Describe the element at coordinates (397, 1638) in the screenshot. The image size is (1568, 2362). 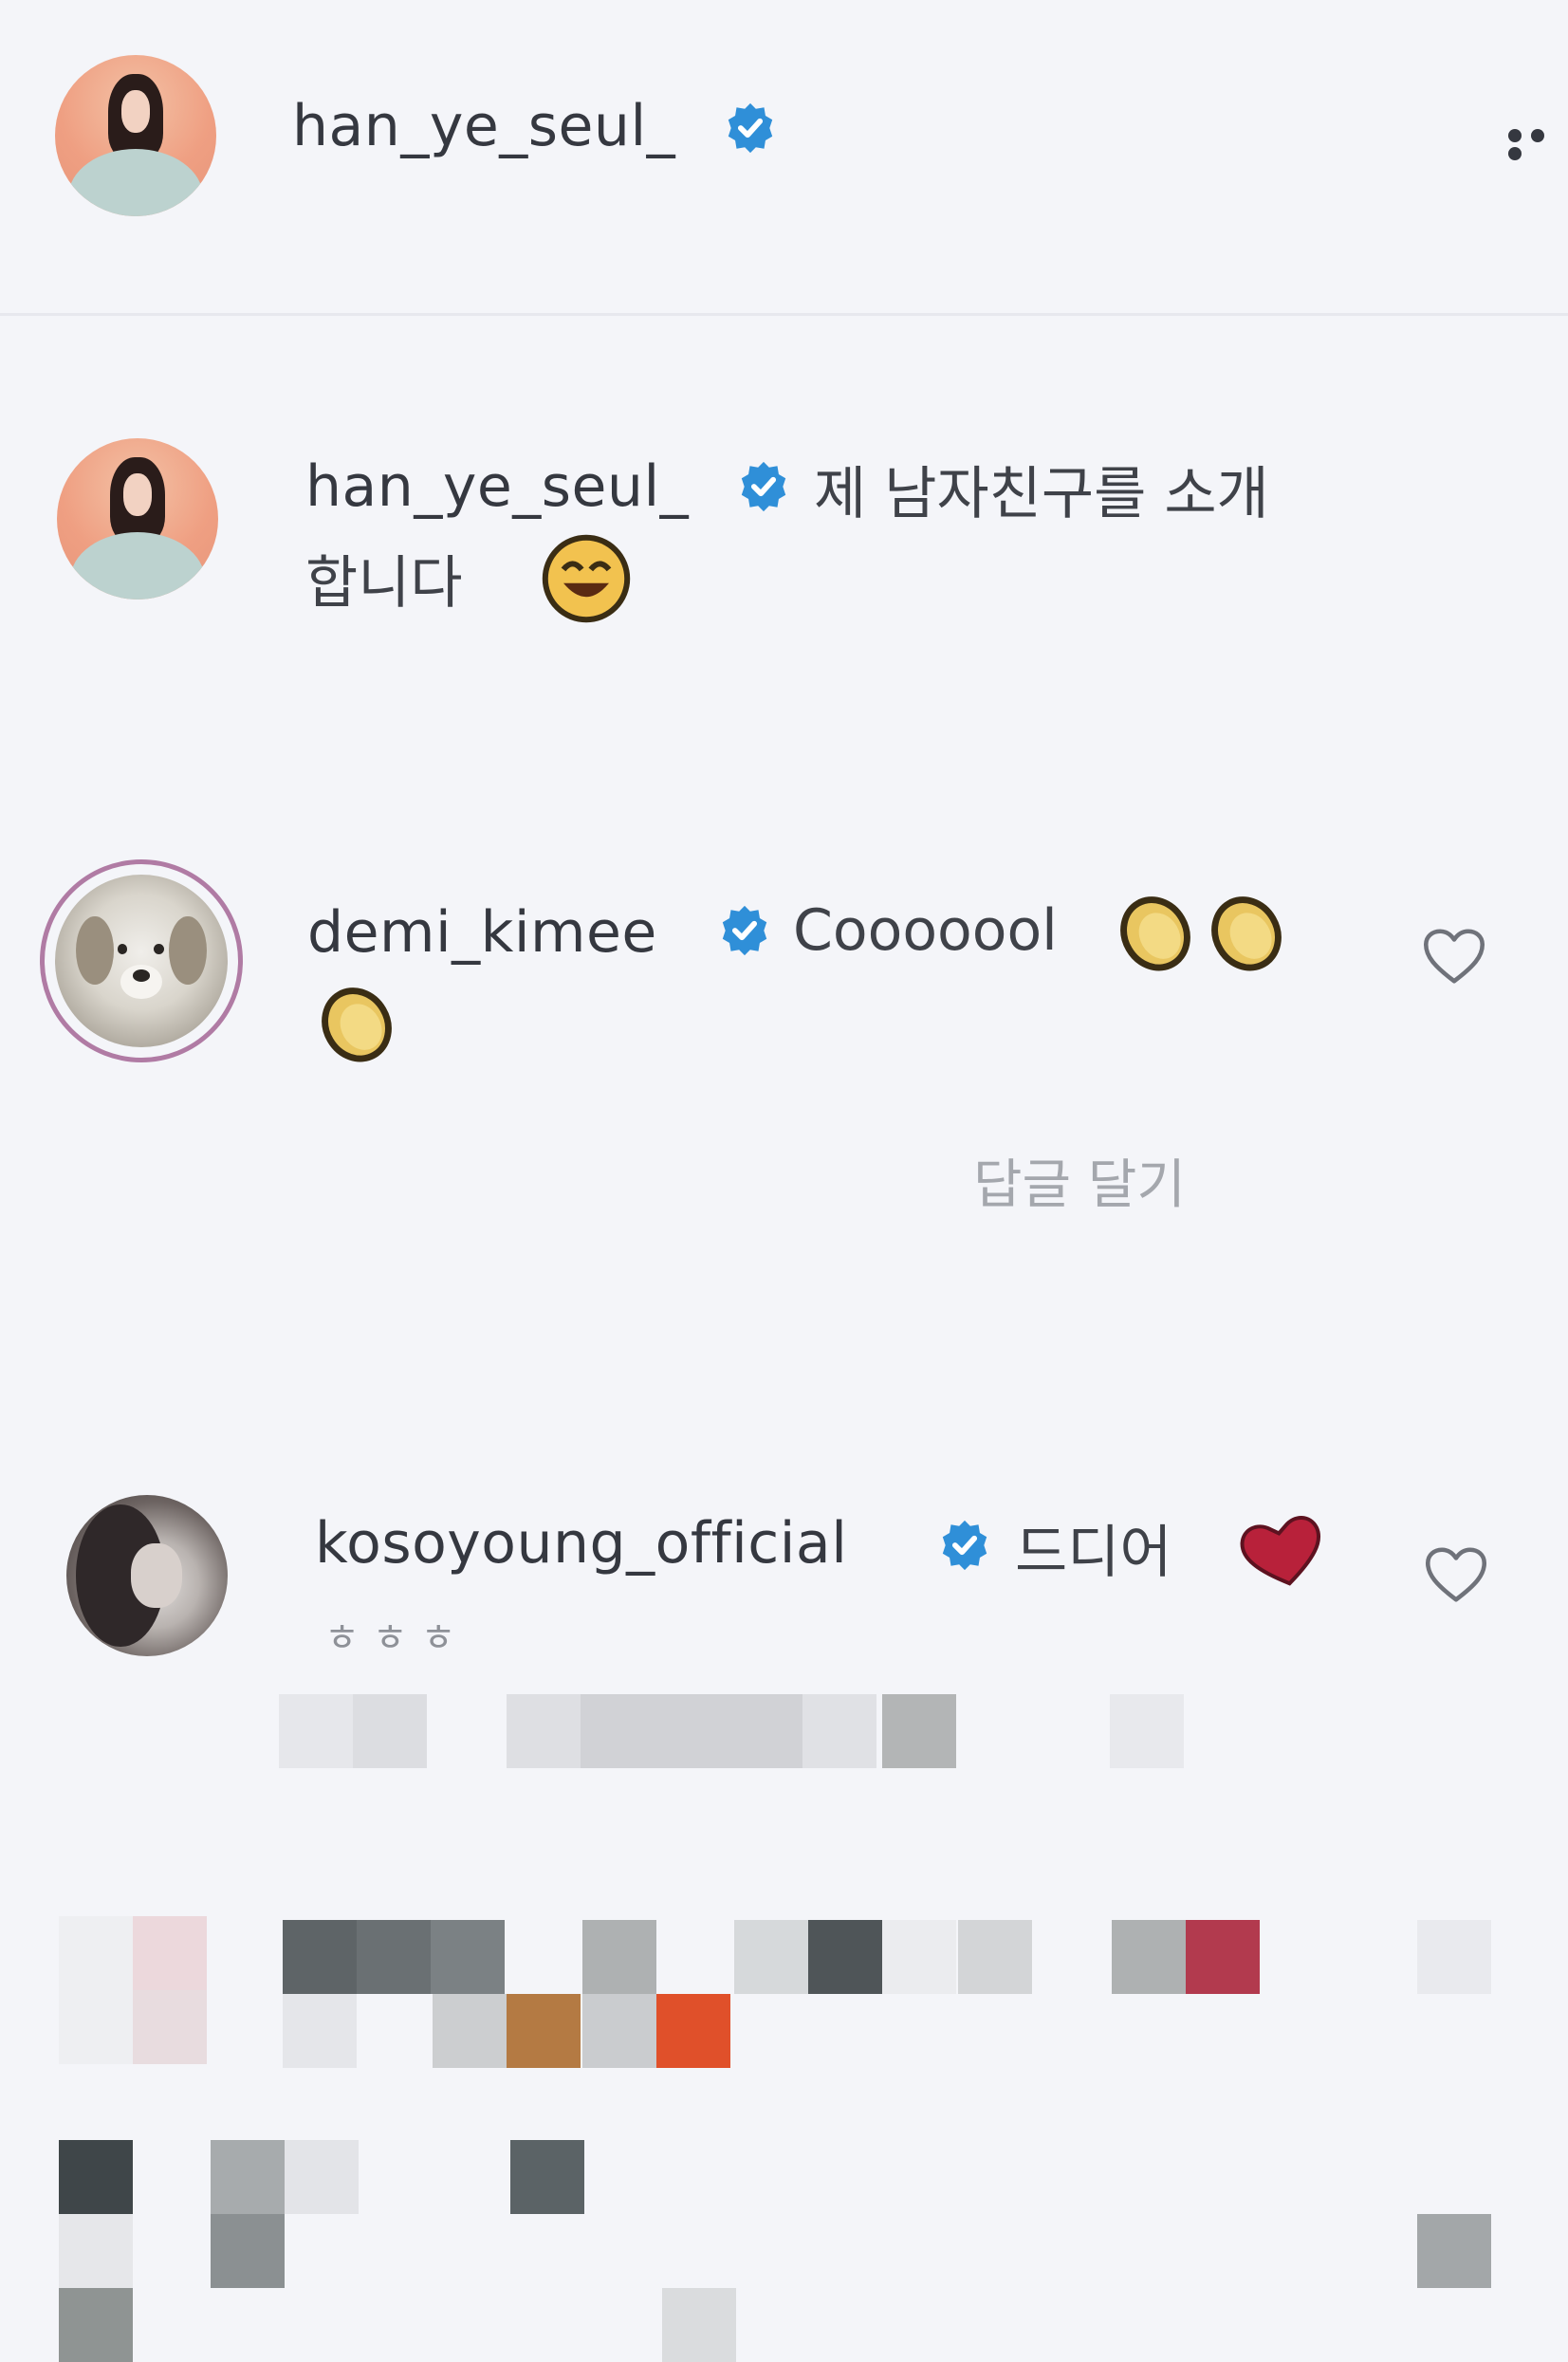
I see `comment-subtext: ㅎㅎㅎ` at that location.